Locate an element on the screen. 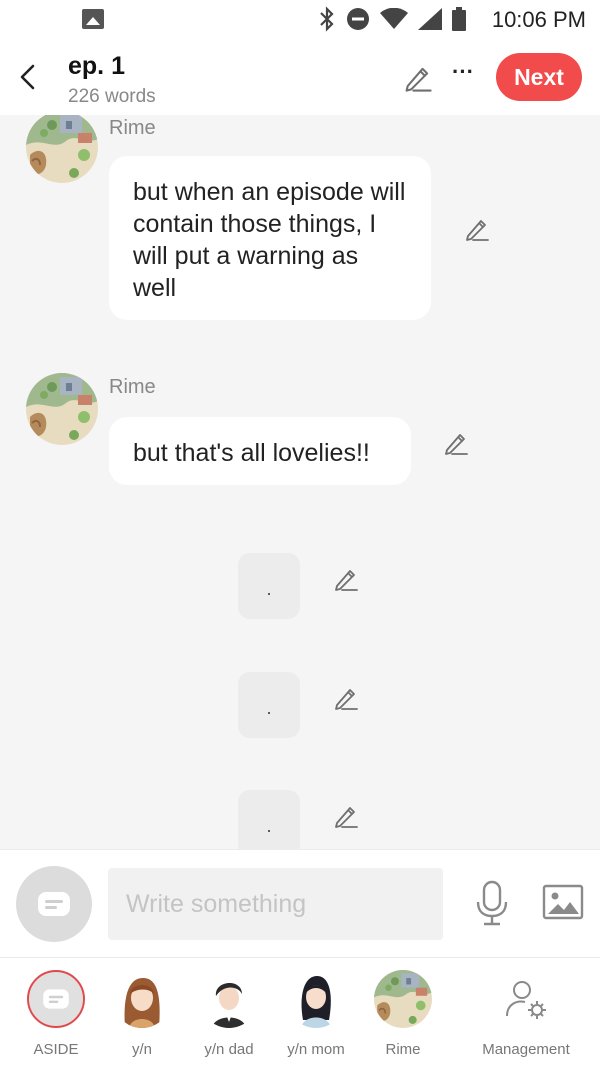  character-label: y/n mom is located at coordinates (316, 1049).